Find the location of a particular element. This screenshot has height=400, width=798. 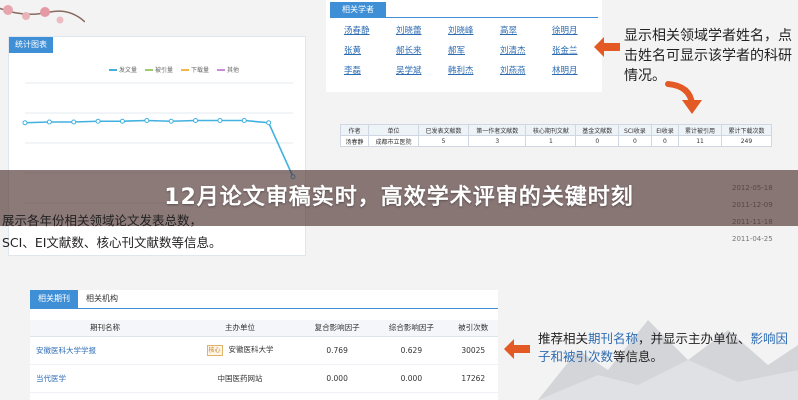

stats-header-cell: 已发表文献数 is located at coordinates (444, 130).